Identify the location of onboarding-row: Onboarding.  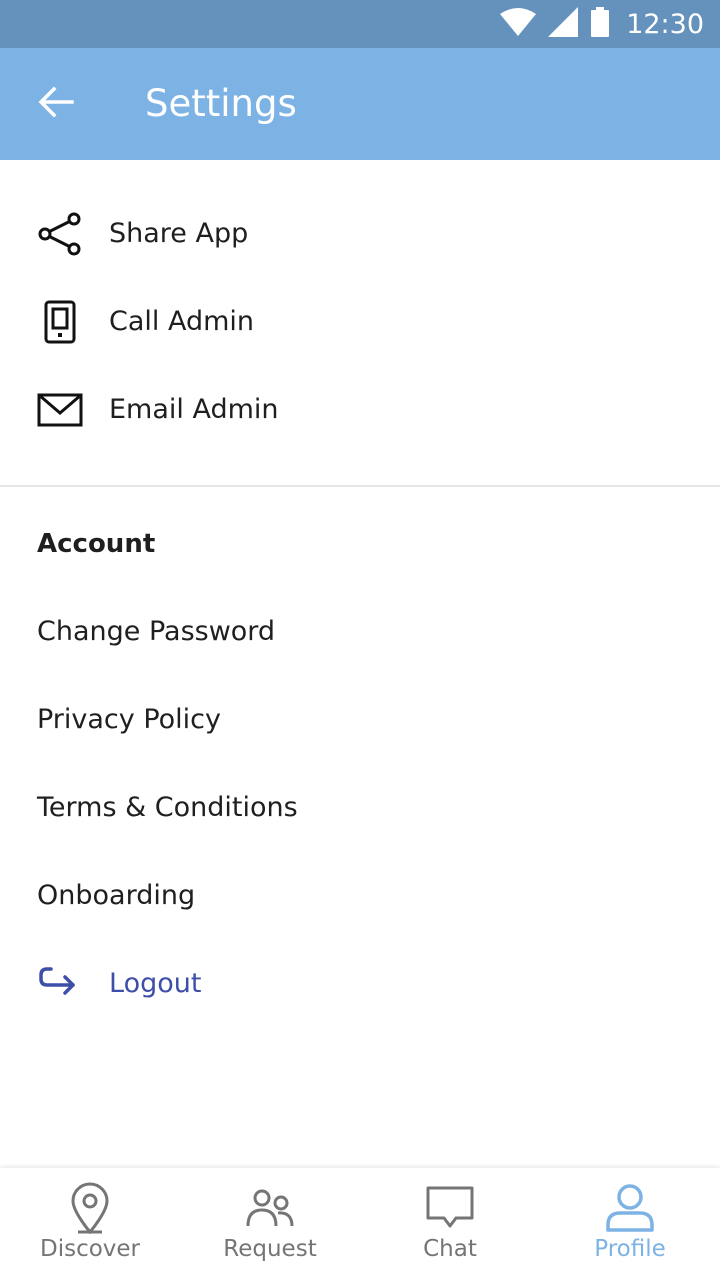
(360, 896).